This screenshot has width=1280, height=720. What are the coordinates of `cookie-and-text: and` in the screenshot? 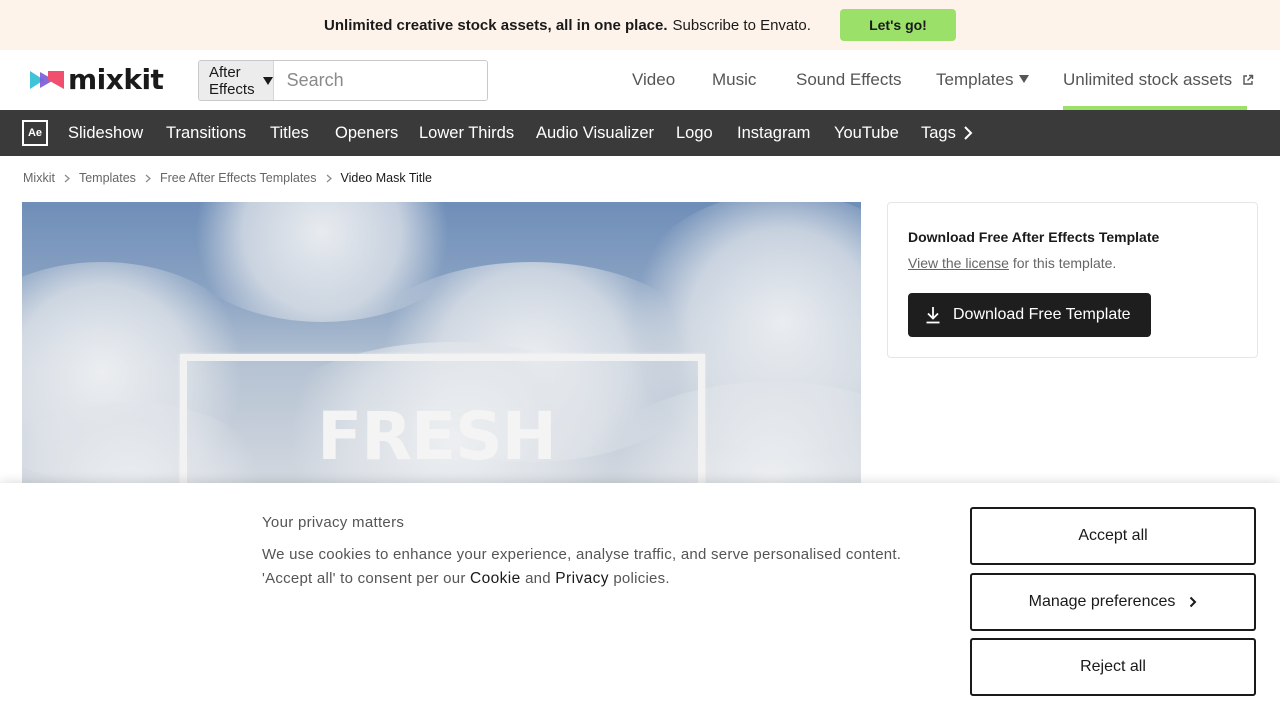 It's located at (538, 578).